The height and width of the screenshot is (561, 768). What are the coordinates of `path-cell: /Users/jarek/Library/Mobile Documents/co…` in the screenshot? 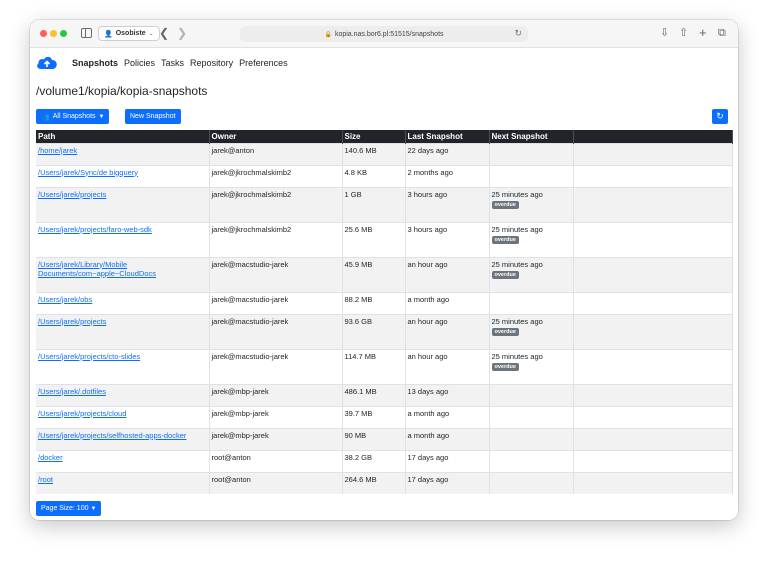 It's located at (123, 274).